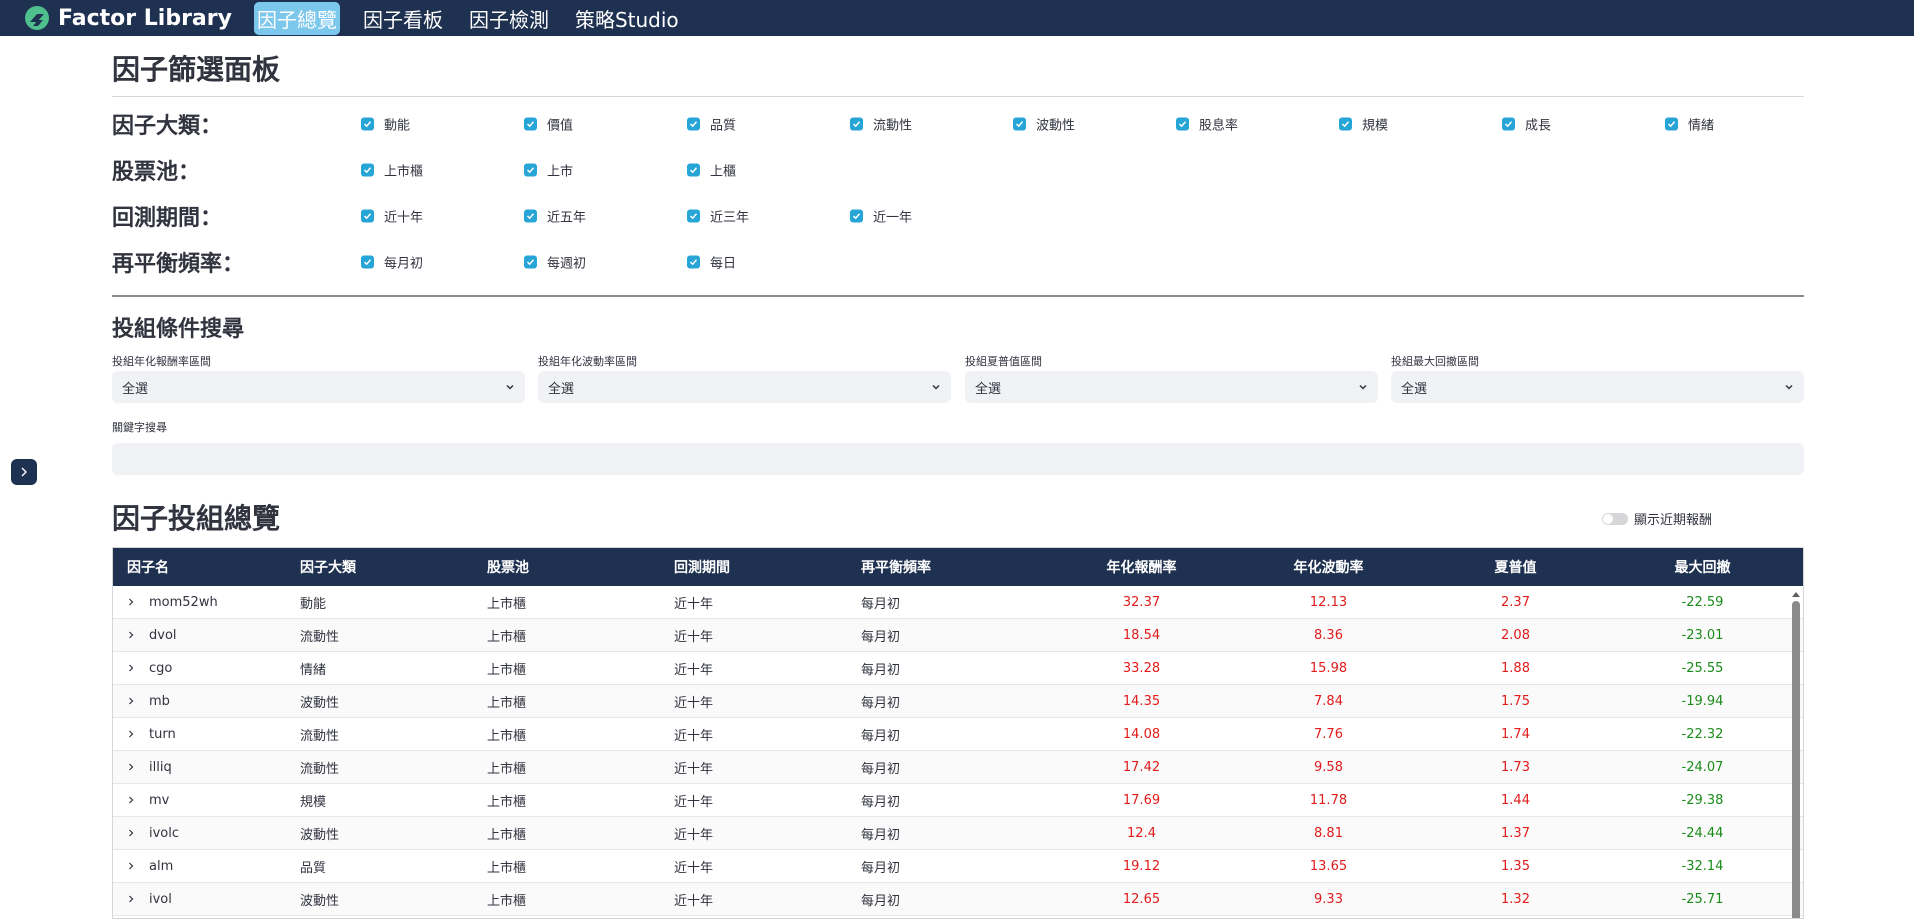 The width and height of the screenshot is (1914, 919). I want to click on filter-checkbox: 成長, so click(1526, 124).